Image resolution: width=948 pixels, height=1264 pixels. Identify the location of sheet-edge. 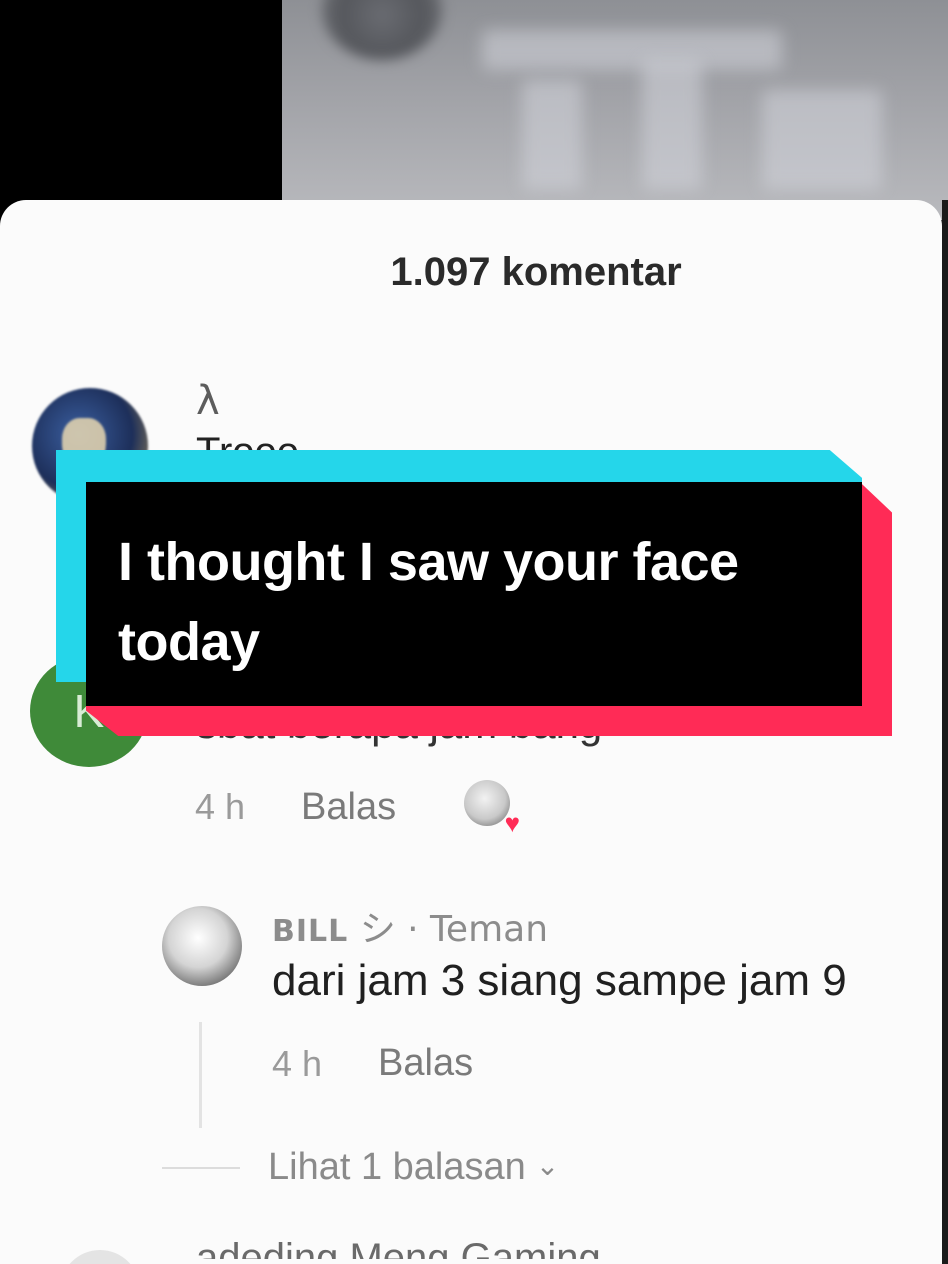
(945, 732).